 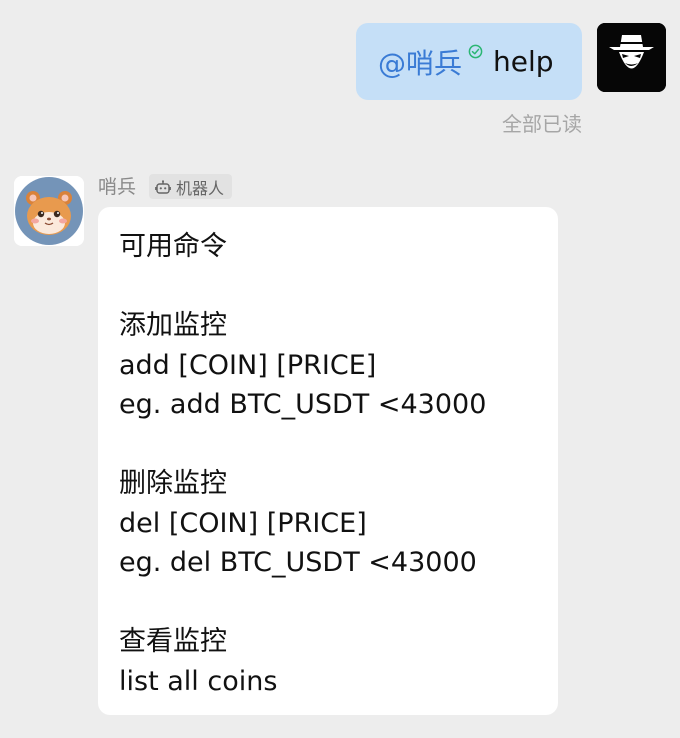 I want to click on sender-name: 哨兵, so click(x=117, y=187).